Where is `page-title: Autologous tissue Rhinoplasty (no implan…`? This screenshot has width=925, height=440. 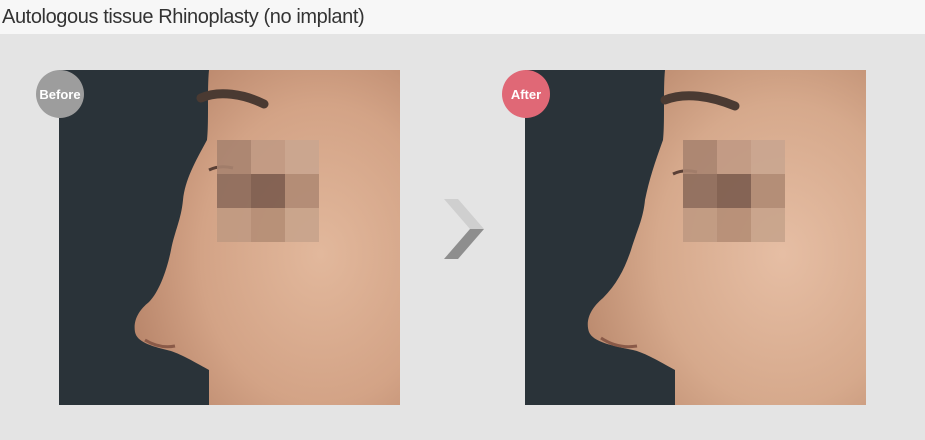 page-title: Autologous tissue Rhinoplasty (no implan… is located at coordinates (183, 17).